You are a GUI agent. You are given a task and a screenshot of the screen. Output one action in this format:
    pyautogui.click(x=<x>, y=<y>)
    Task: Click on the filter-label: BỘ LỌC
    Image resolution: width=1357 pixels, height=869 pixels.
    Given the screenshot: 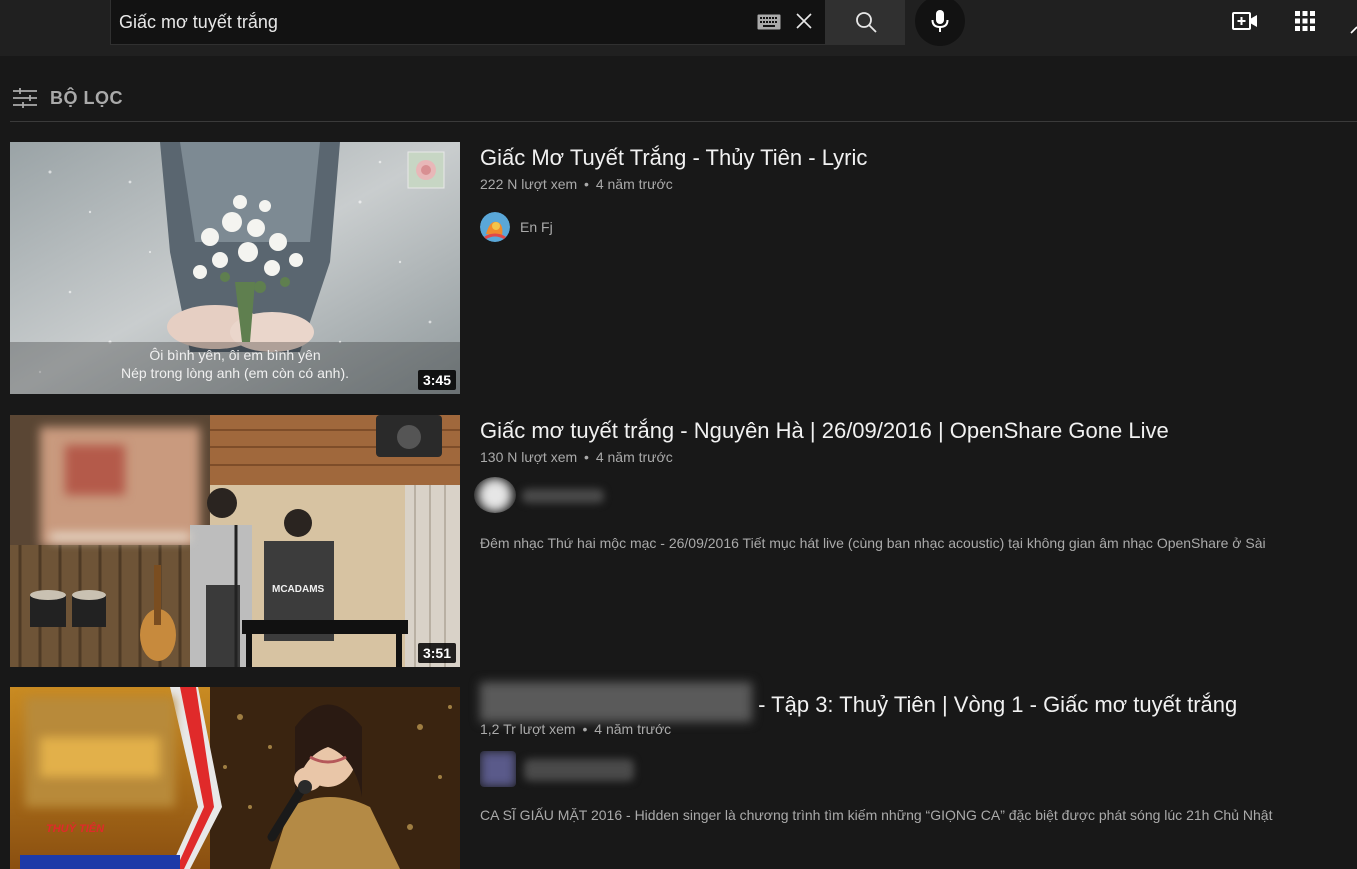 What is the action you would take?
    pyautogui.click(x=86, y=98)
    